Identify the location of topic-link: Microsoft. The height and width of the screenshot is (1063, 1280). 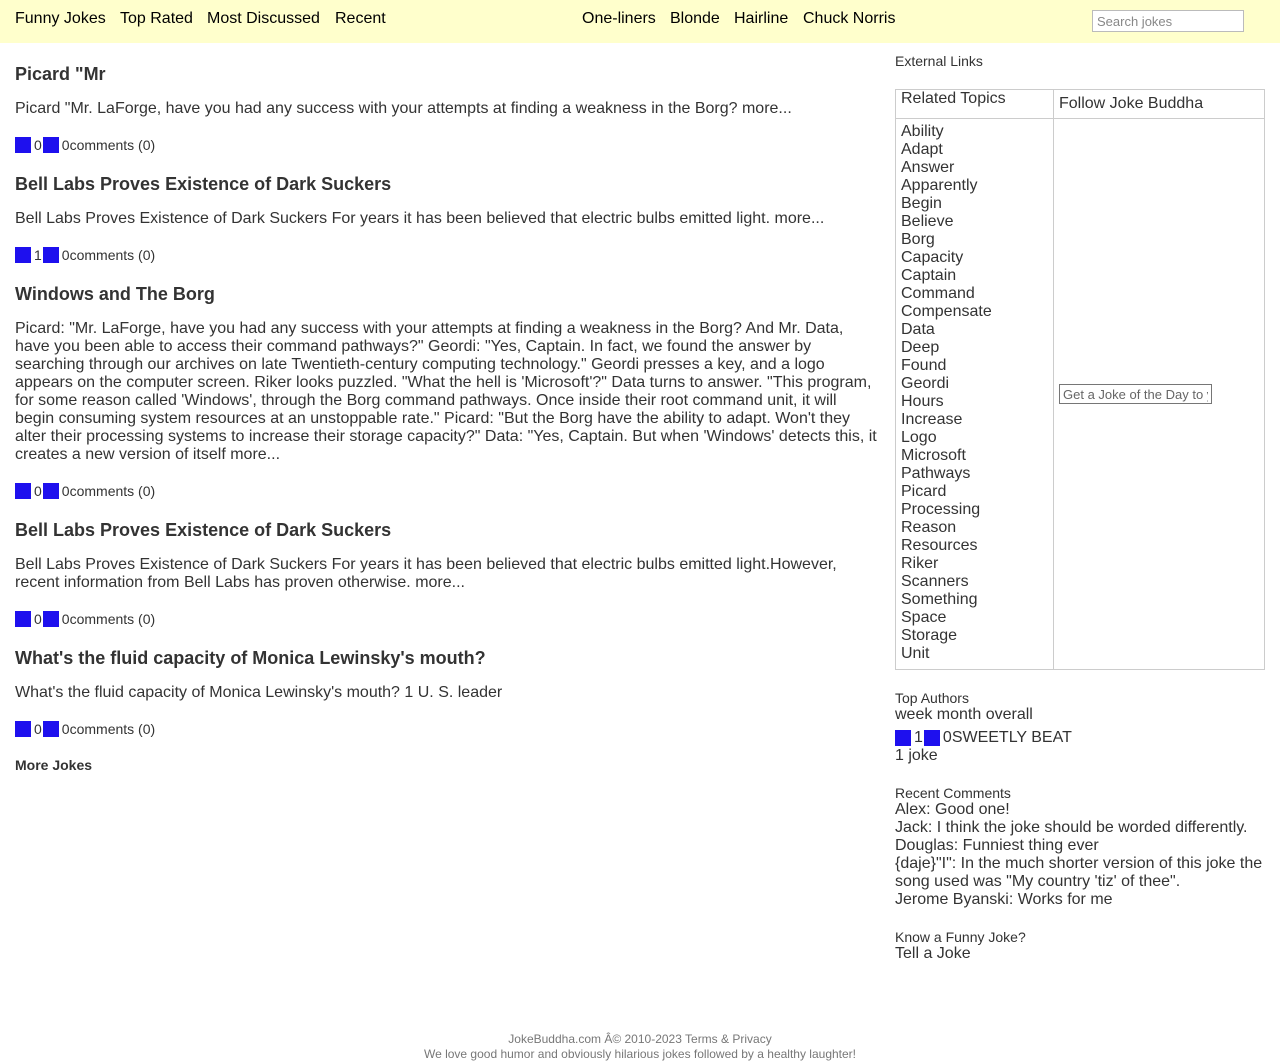
(977, 456).